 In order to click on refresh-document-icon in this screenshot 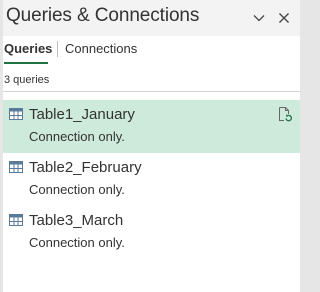, I will do `click(284, 114)`.